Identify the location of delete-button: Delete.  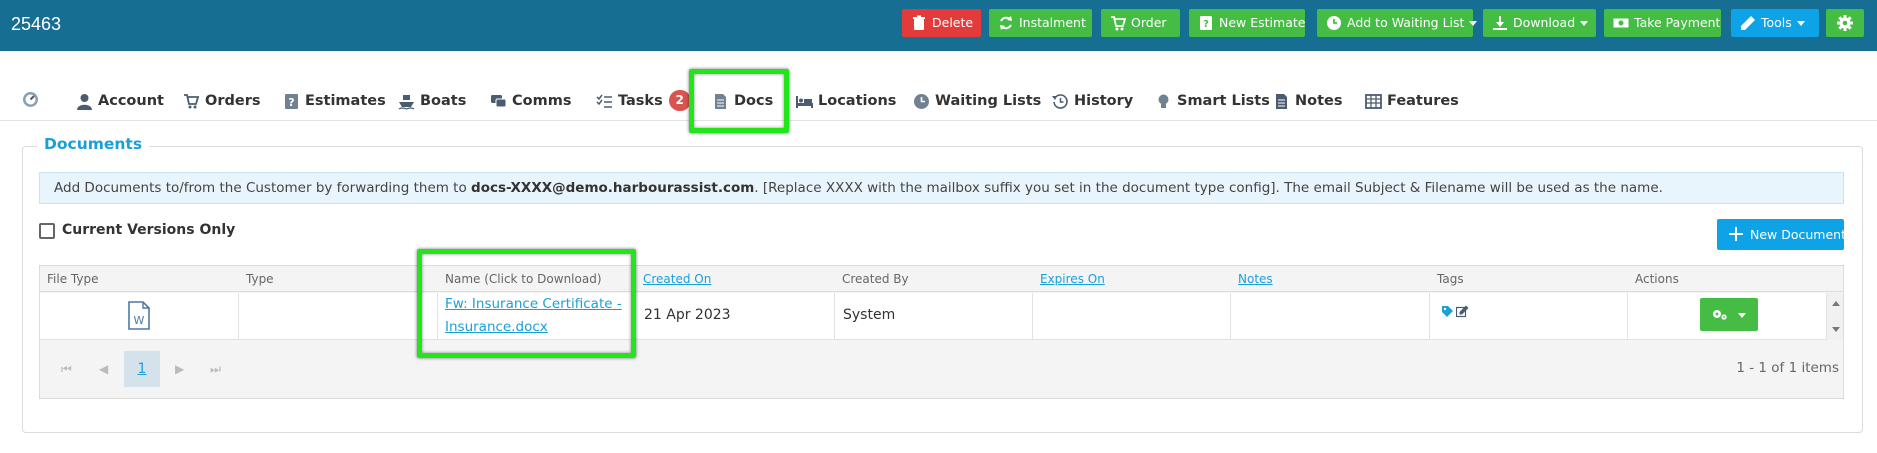
(941, 23).